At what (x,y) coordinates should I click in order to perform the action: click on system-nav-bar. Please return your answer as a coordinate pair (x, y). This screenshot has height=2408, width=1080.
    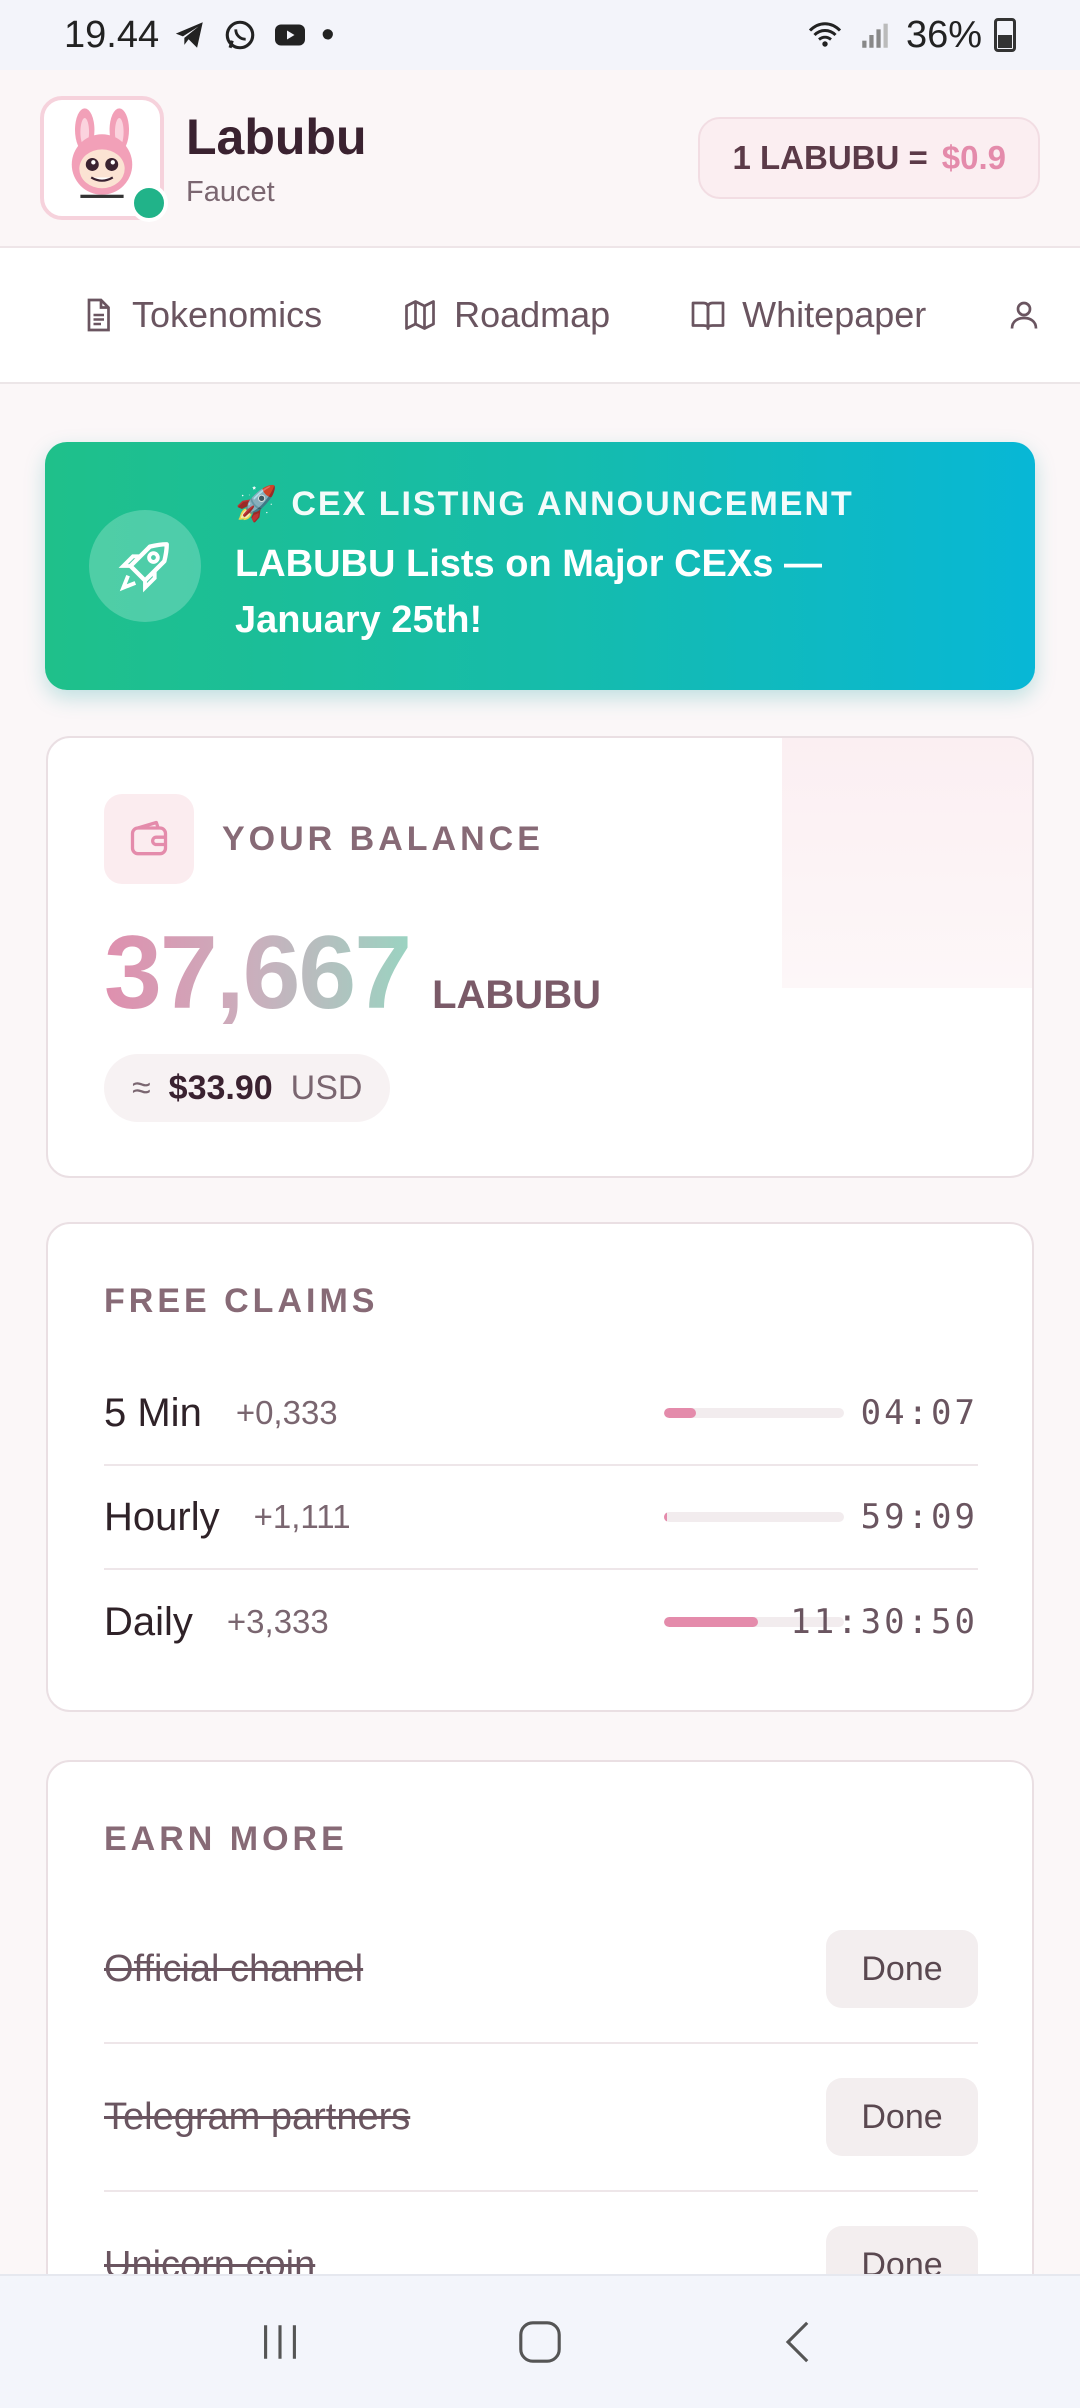
    Looking at the image, I should click on (540, 2341).